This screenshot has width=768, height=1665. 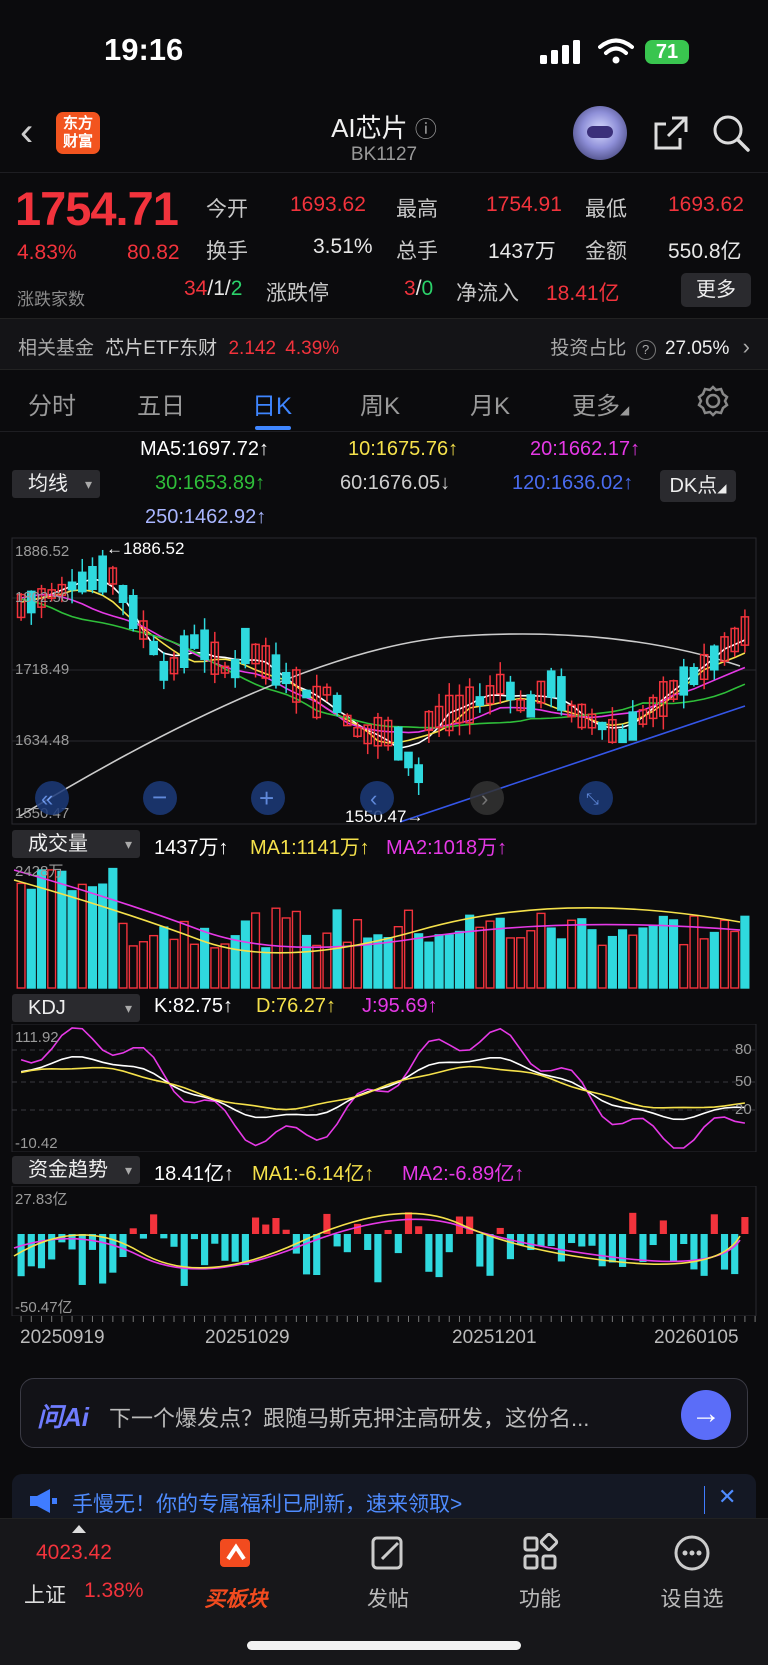 What do you see at coordinates (45, 1594) in the screenshot?
I see `index-name: 上证` at bounding box center [45, 1594].